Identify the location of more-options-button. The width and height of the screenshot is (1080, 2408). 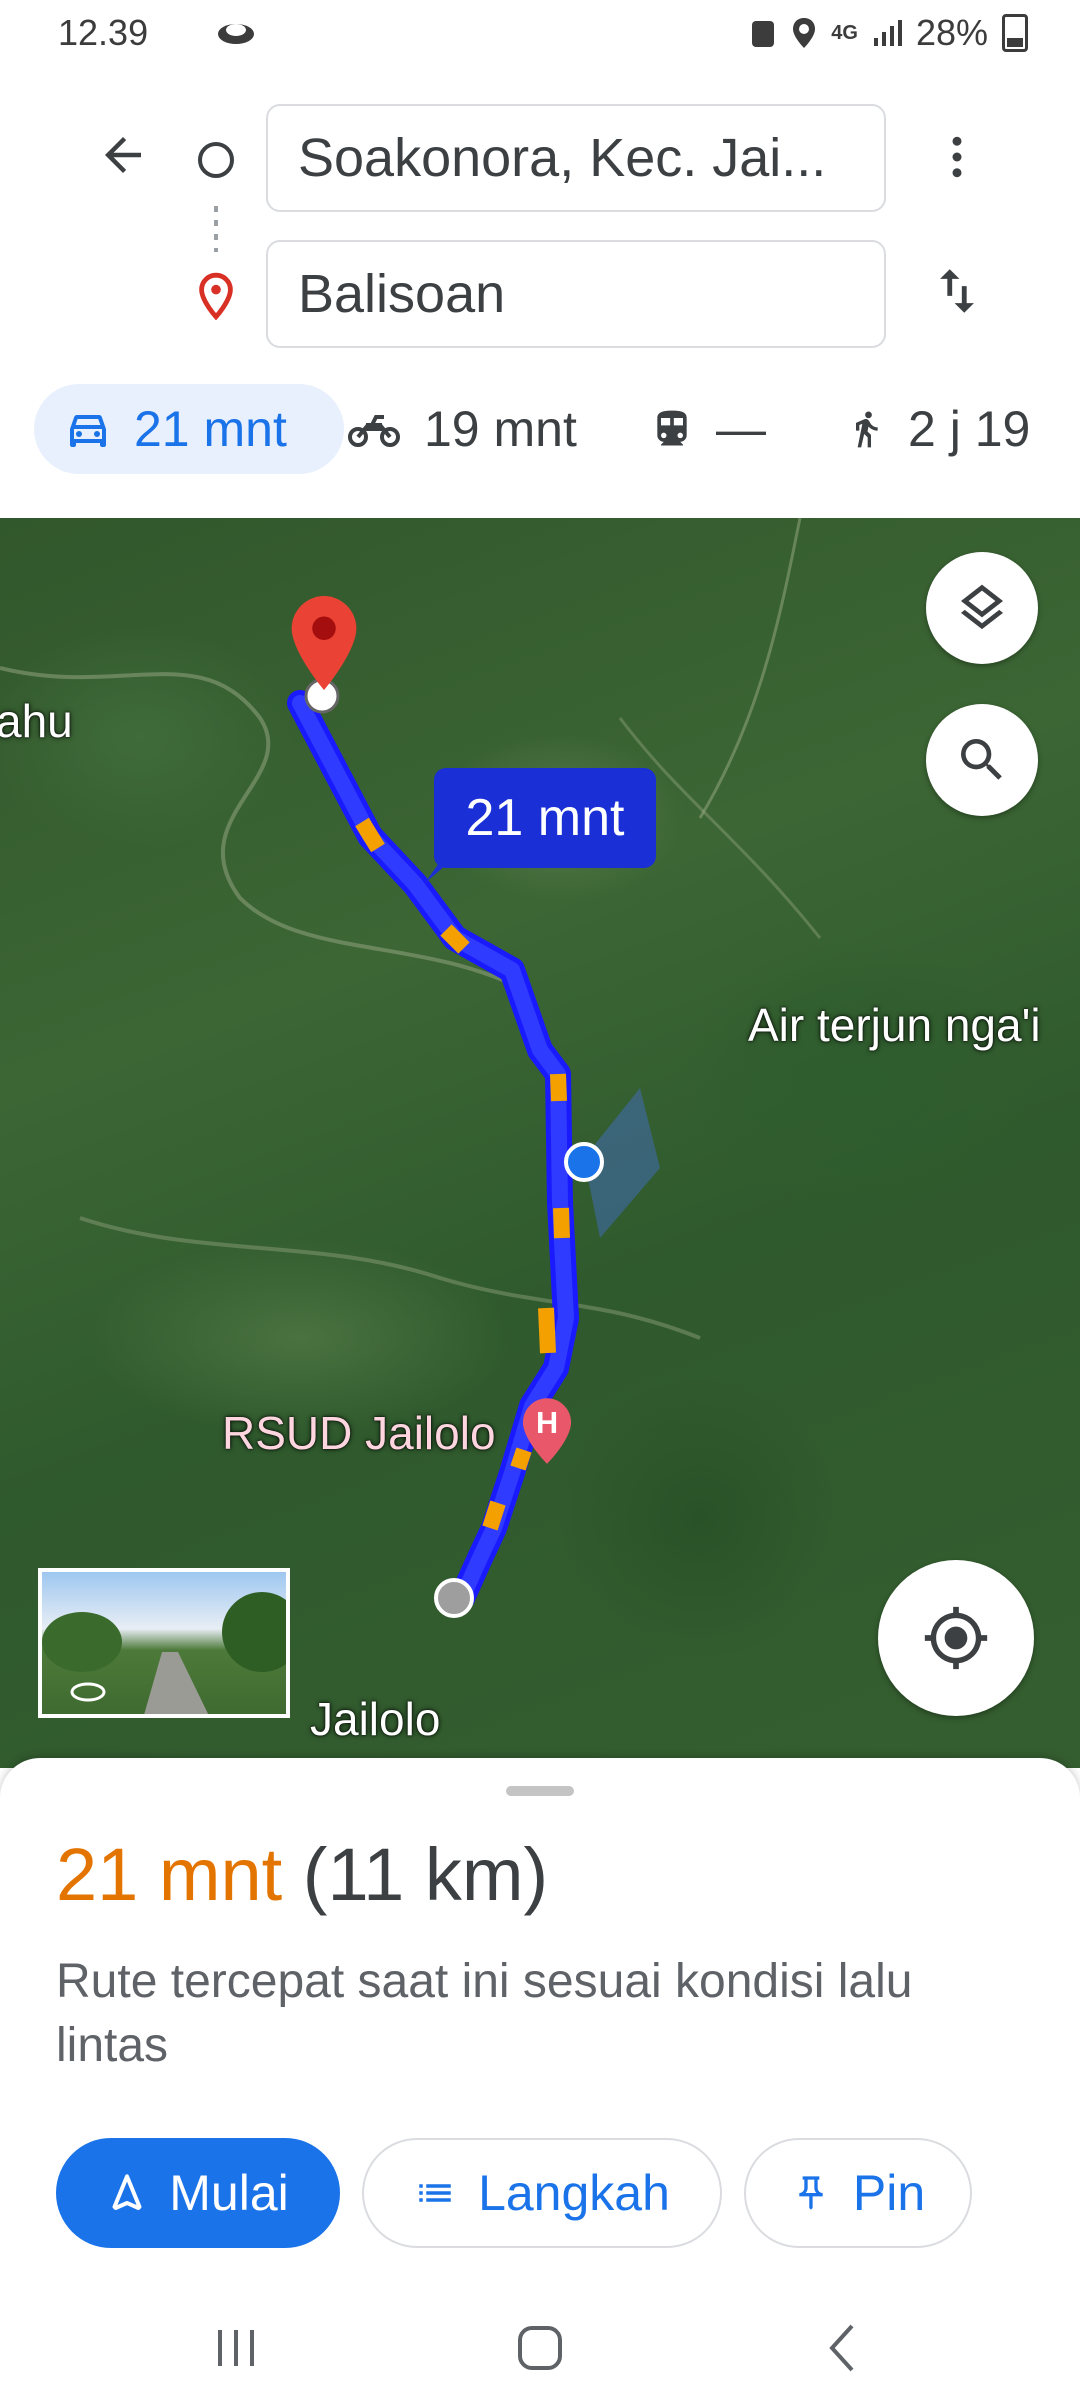
(957, 159).